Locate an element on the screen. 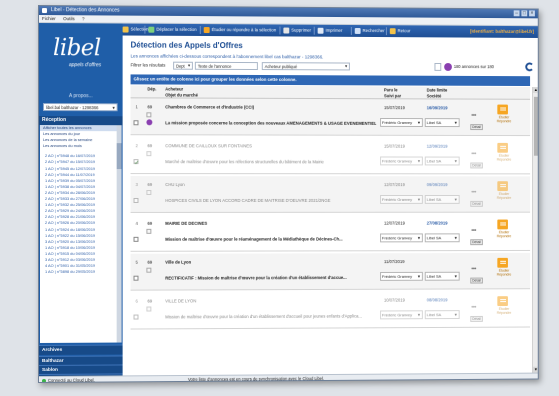 This screenshot has width=559, height=396. toolbar-button-5: Imprimer is located at coordinates (330, 31).